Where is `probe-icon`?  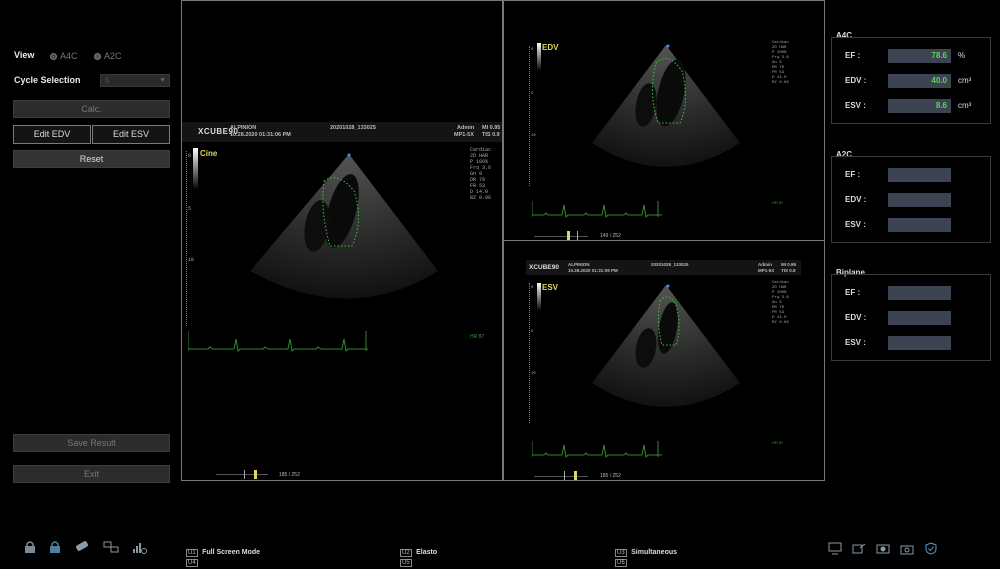 probe-icon is located at coordinates (82, 547).